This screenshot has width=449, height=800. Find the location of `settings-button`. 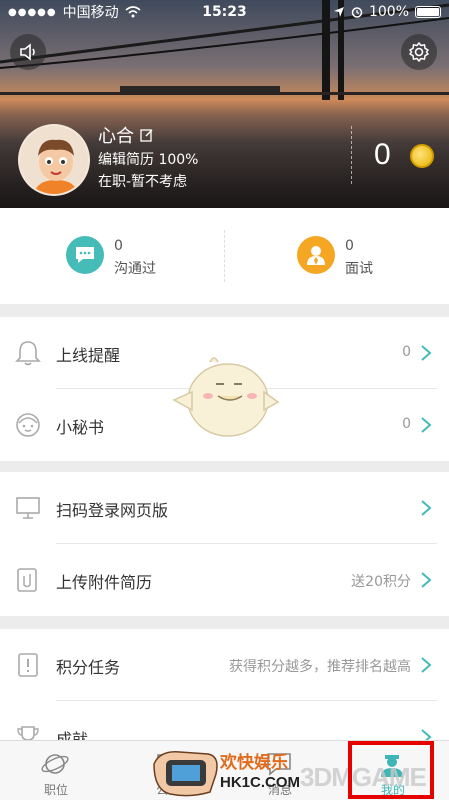

settings-button is located at coordinates (419, 52).